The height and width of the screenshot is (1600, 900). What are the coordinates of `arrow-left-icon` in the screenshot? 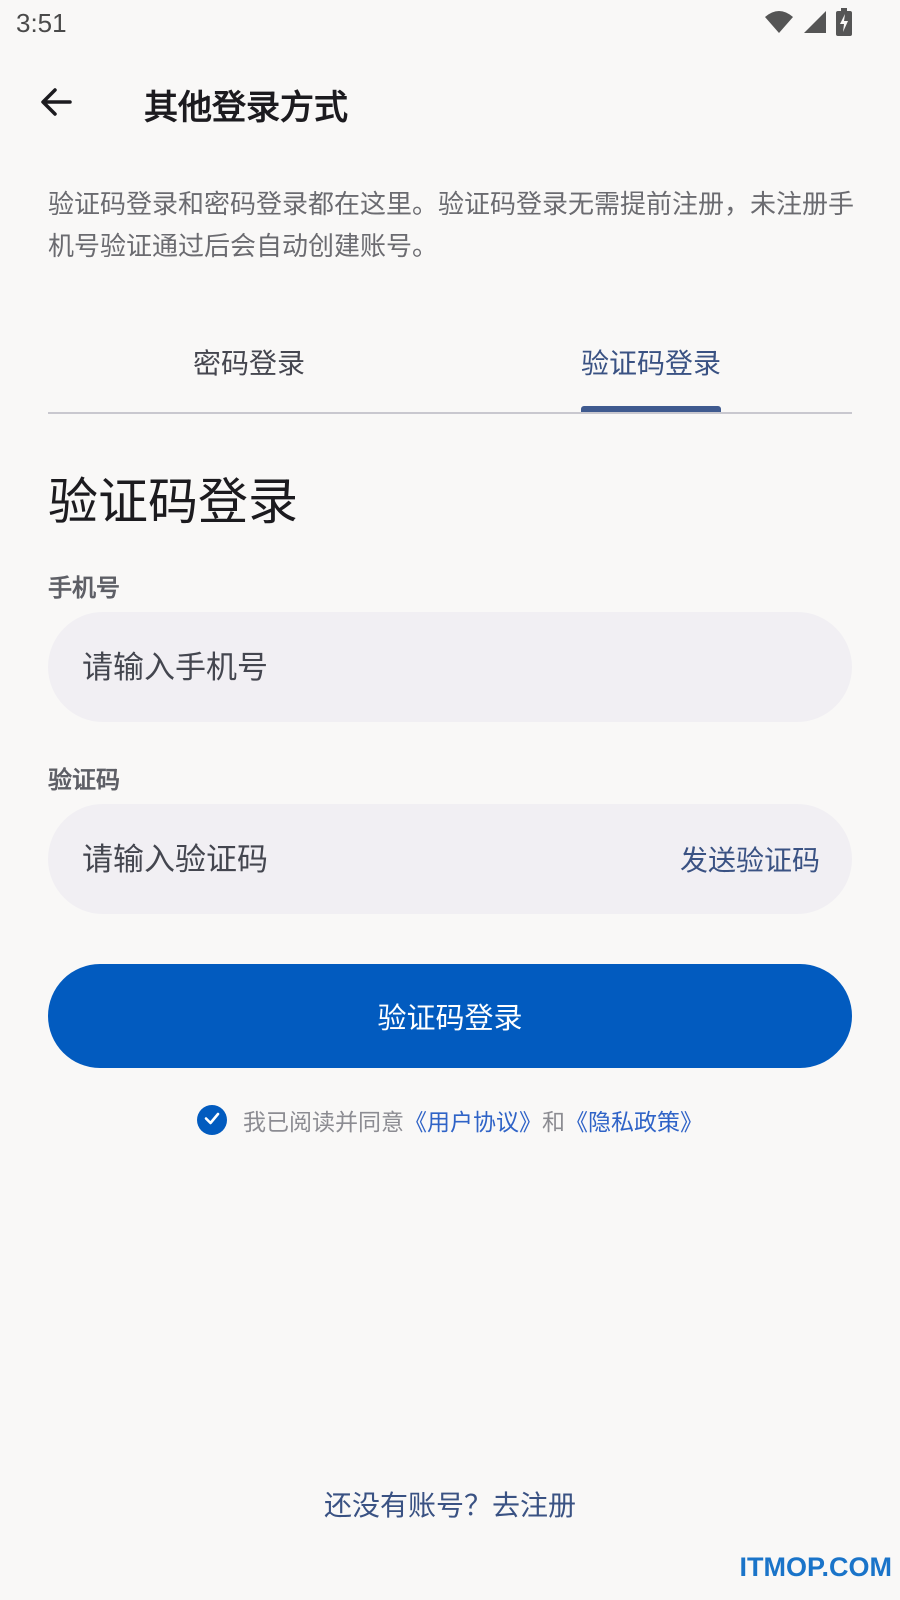 It's located at (56, 104).